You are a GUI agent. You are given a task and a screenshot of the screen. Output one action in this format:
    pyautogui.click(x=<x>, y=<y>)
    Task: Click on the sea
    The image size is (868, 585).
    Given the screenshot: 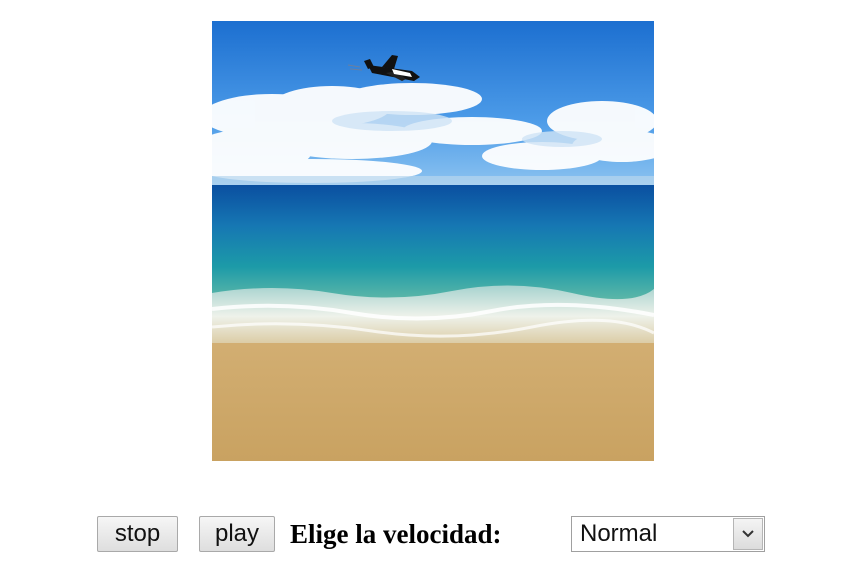 What is the action you would take?
    pyautogui.click(x=433, y=243)
    